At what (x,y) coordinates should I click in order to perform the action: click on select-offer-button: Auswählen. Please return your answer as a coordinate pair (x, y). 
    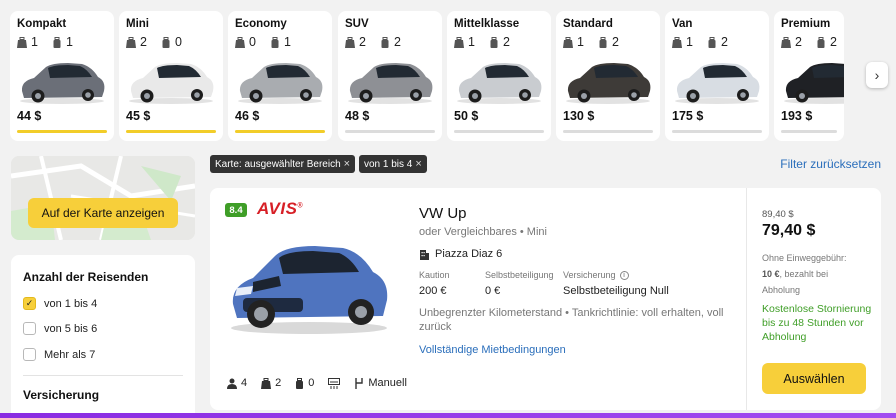
    Looking at the image, I should click on (814, 378).